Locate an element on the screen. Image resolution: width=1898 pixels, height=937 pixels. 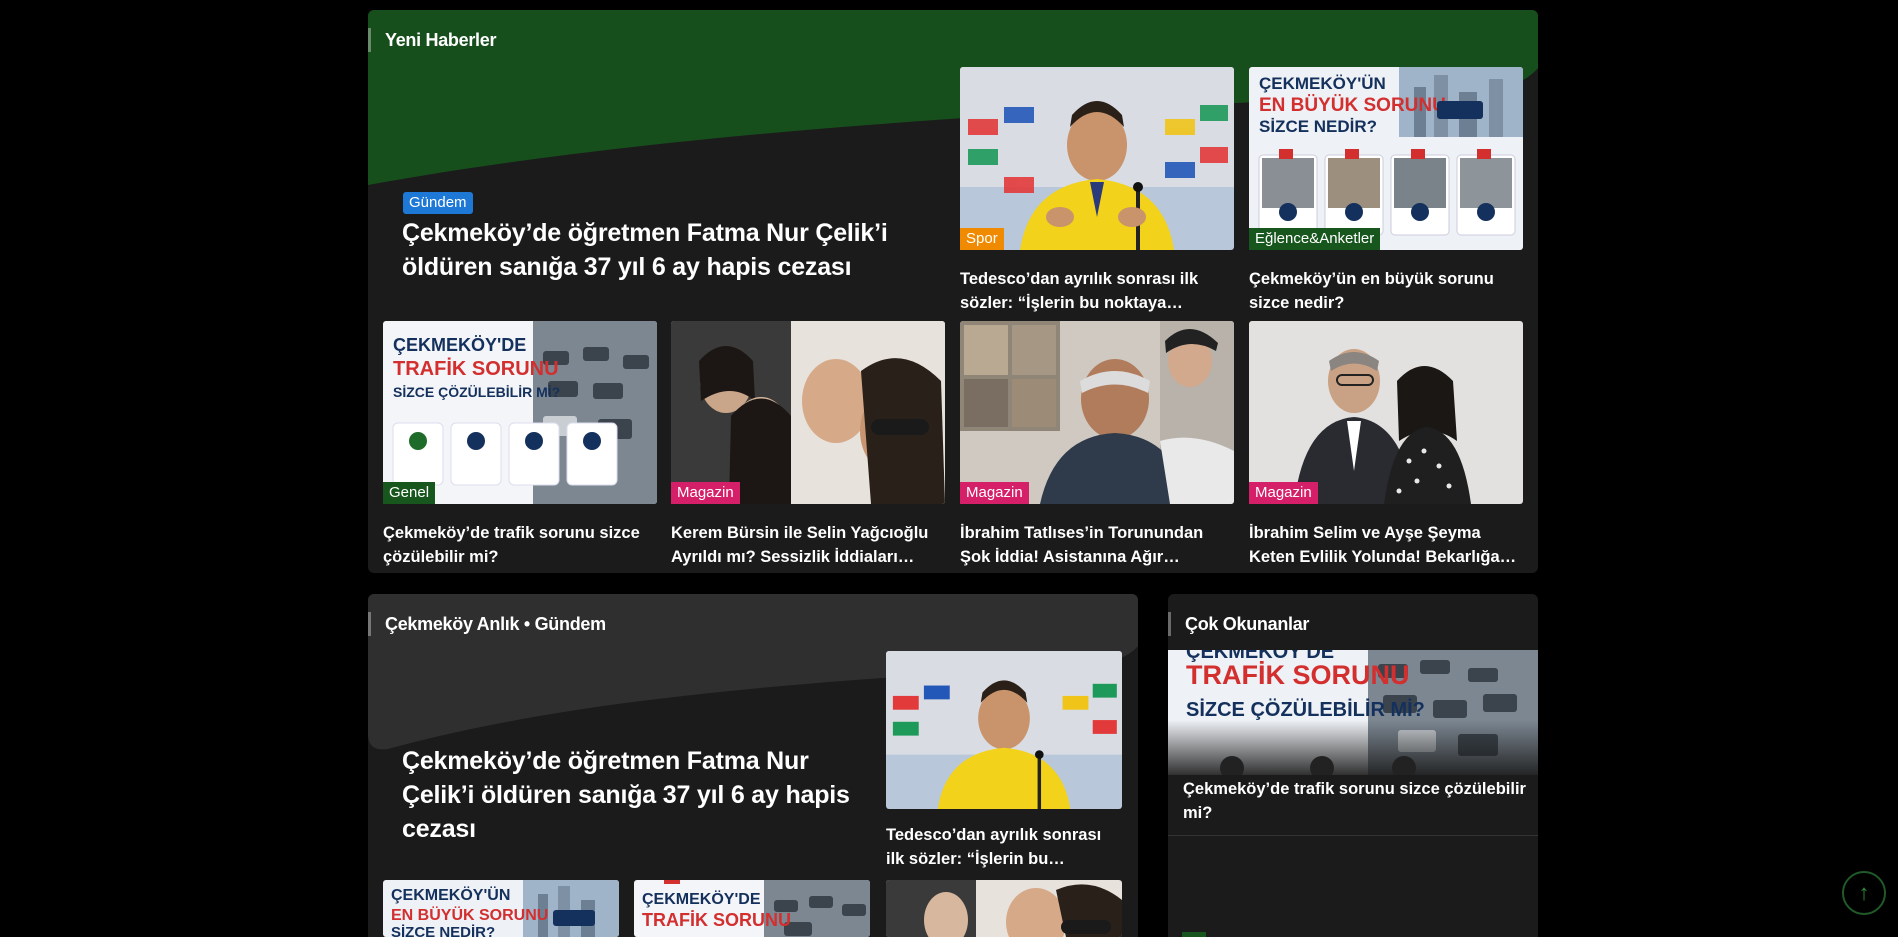
category-badge is located at coordinates (1194, 934).